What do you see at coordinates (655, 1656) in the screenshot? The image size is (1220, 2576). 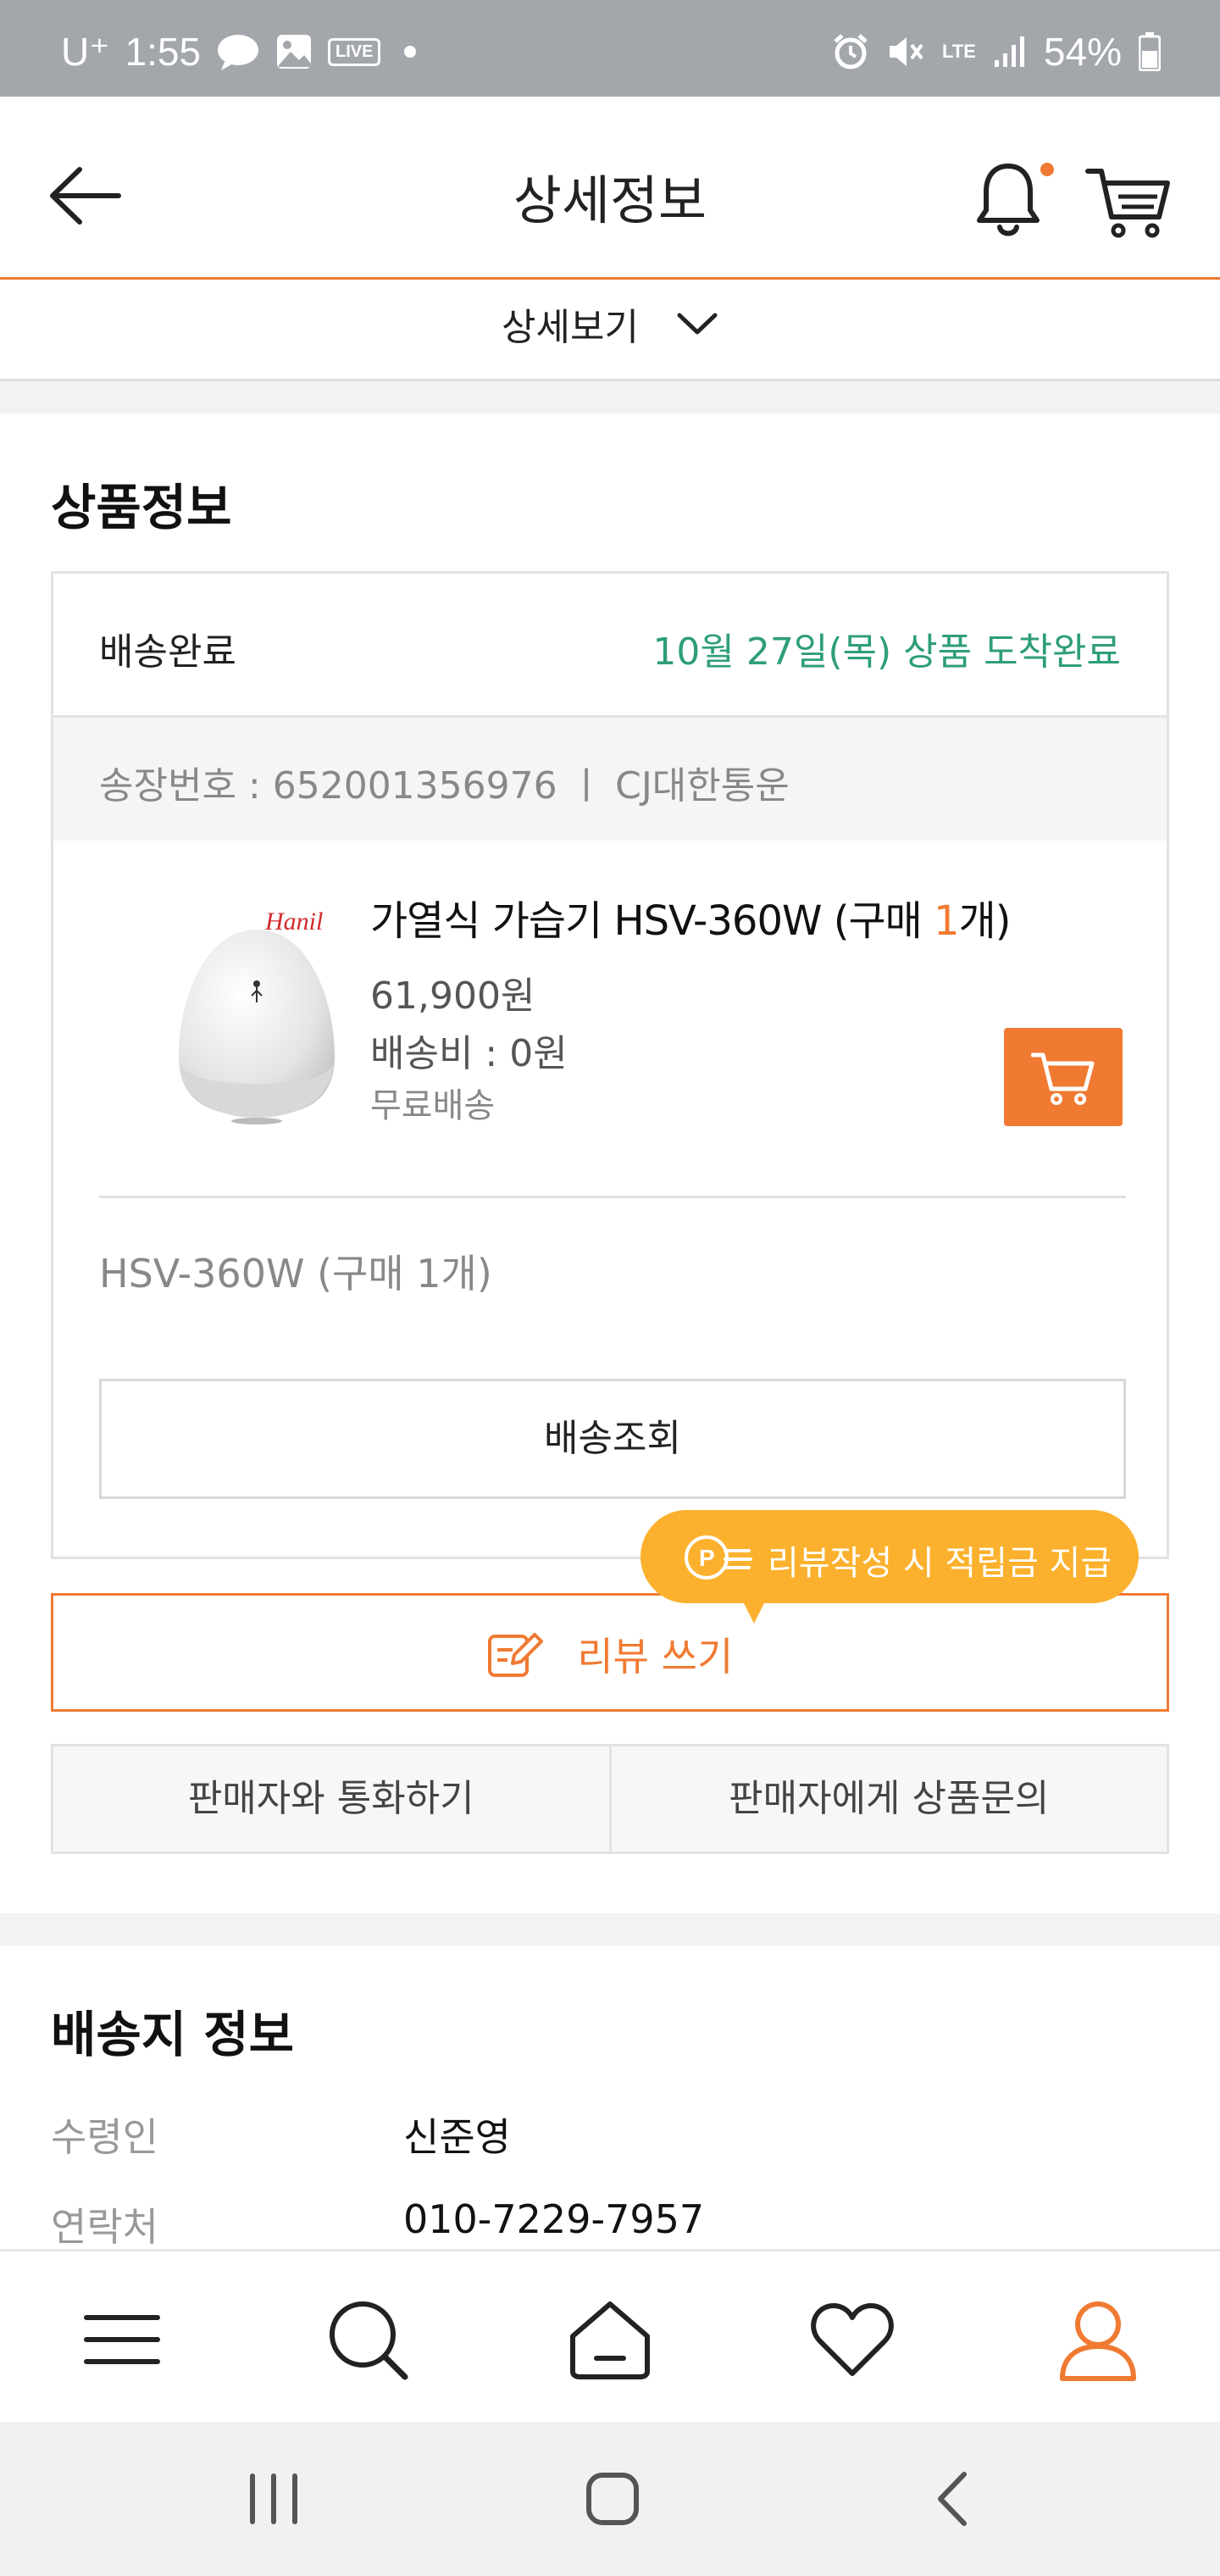 I see `write-review-label: 리뷰 쓰기` at bounding box center [655, 1656].